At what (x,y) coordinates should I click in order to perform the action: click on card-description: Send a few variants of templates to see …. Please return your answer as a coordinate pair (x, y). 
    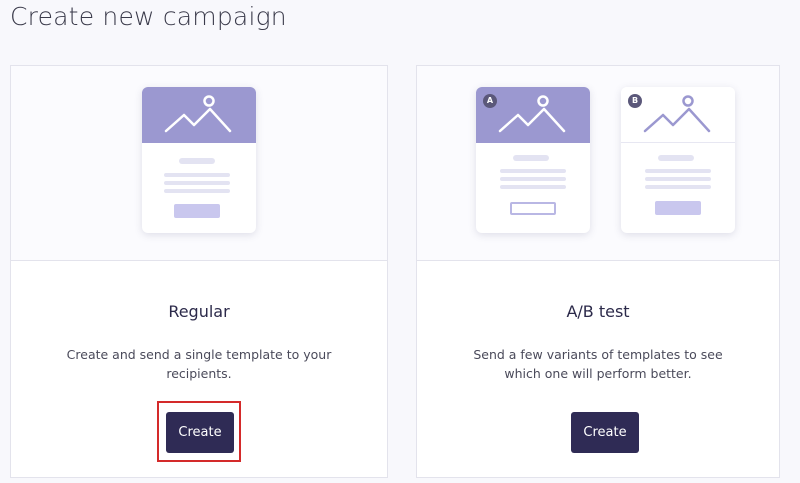
    Looking at the image, I should click on (598, 364).